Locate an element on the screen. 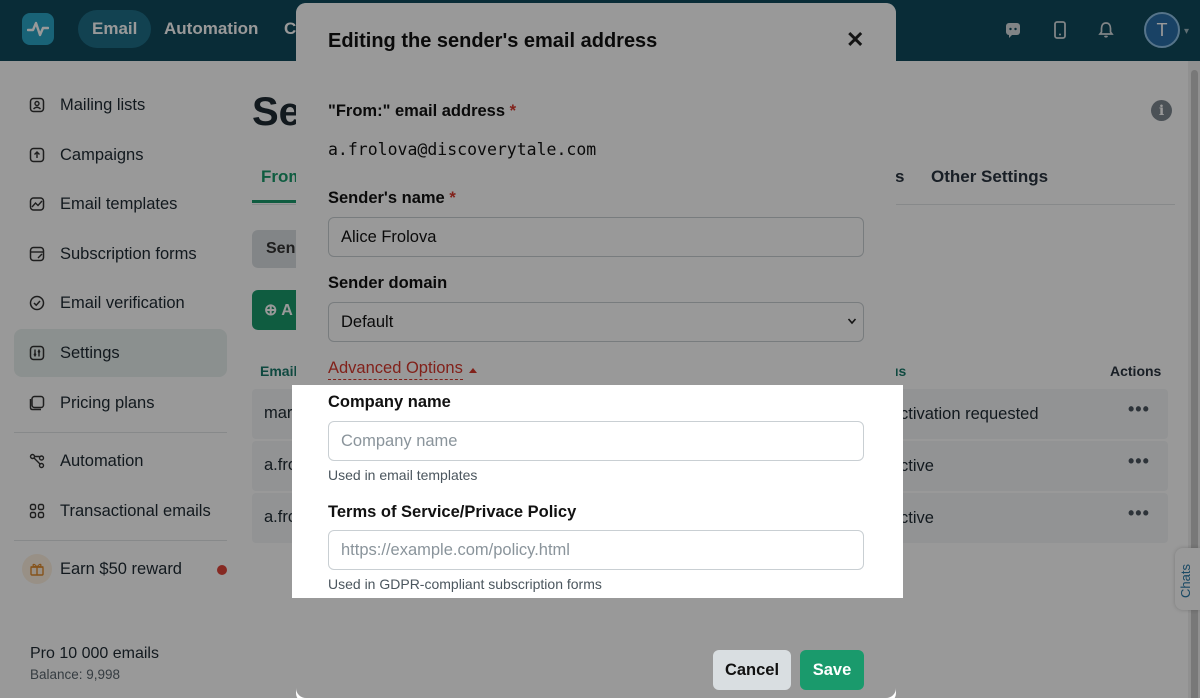  tos-label: Terms of Service/Privace Policy is located at coordinates (452, 512).